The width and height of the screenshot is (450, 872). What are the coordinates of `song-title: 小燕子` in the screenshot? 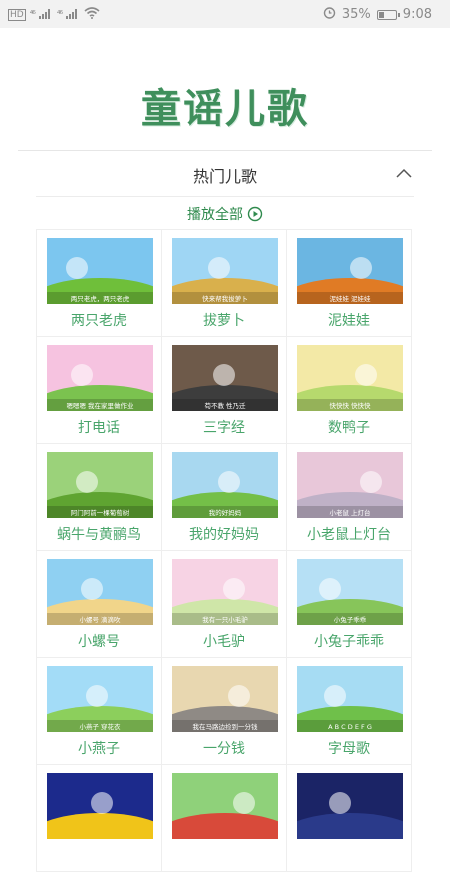 It's located at (99, 749).